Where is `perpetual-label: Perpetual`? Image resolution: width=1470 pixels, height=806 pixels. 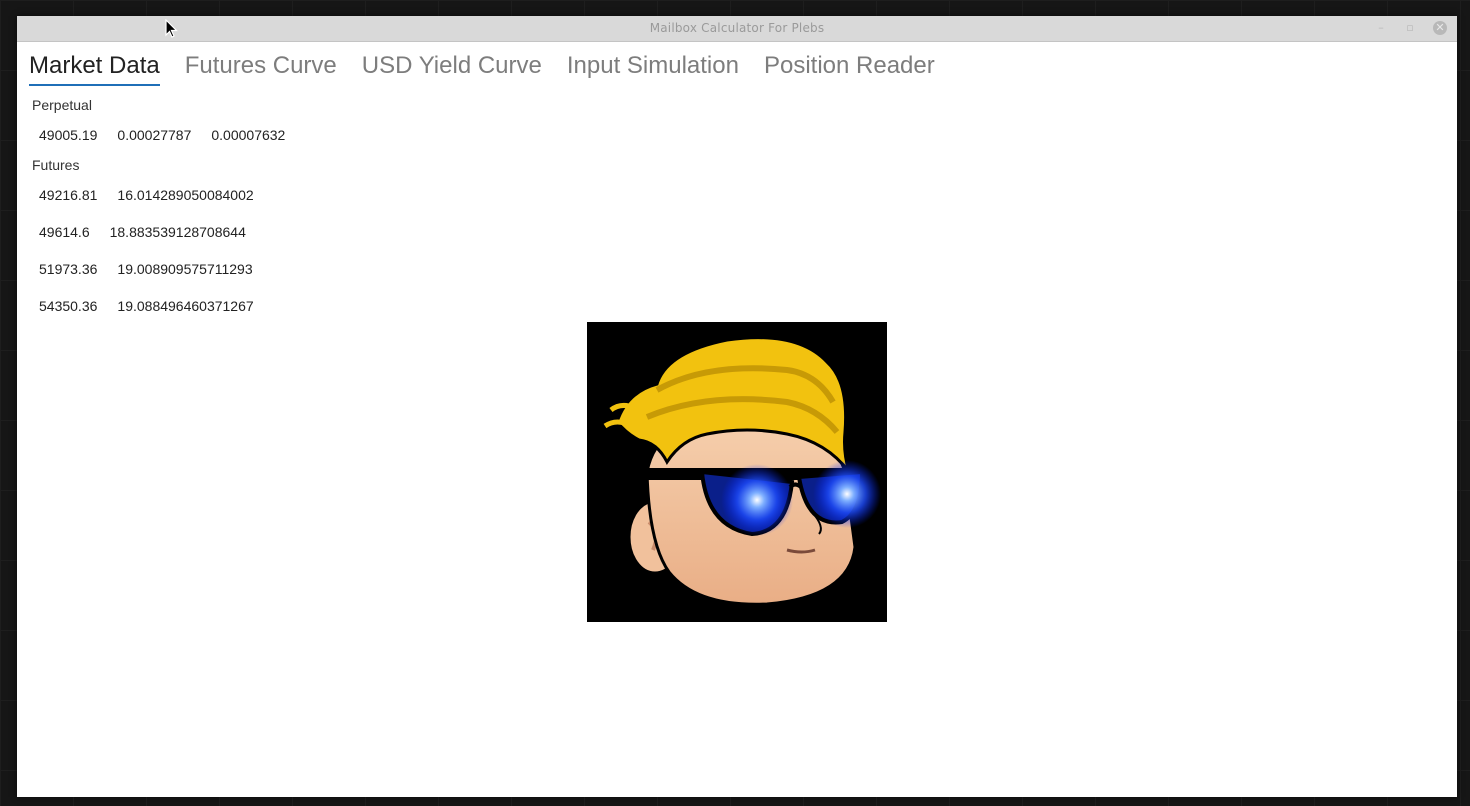 perpetual-label: Perpetual is located at coordinates (62, 105).